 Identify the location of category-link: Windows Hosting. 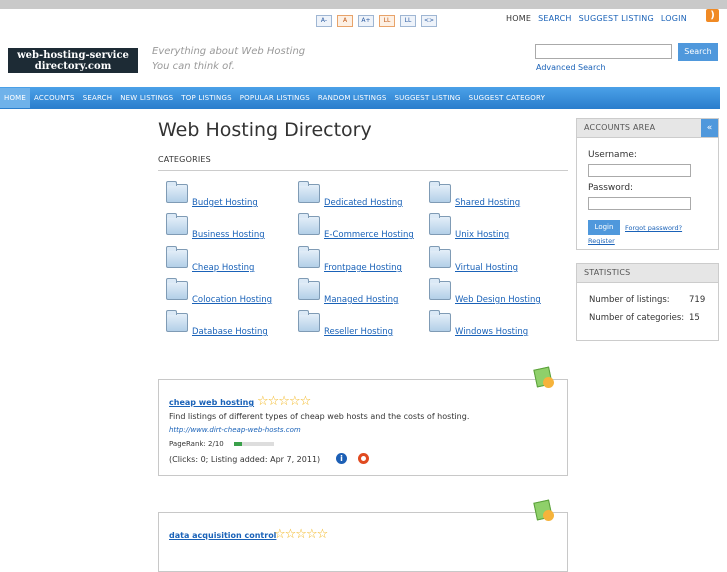
(491, 332).